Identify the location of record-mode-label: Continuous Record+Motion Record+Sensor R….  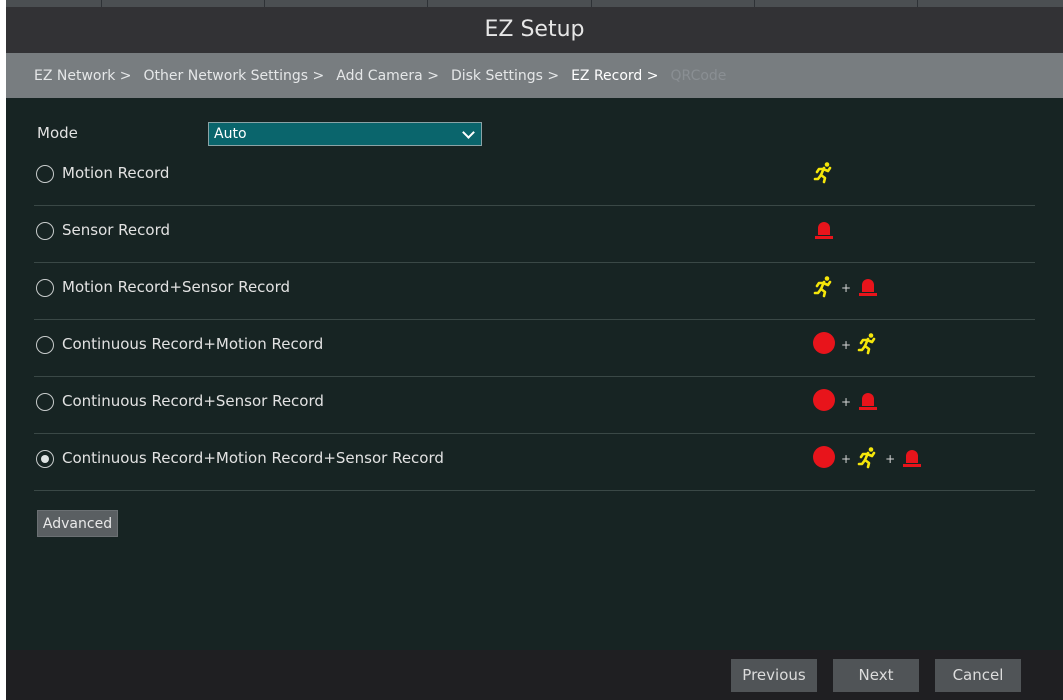
(253, 458).